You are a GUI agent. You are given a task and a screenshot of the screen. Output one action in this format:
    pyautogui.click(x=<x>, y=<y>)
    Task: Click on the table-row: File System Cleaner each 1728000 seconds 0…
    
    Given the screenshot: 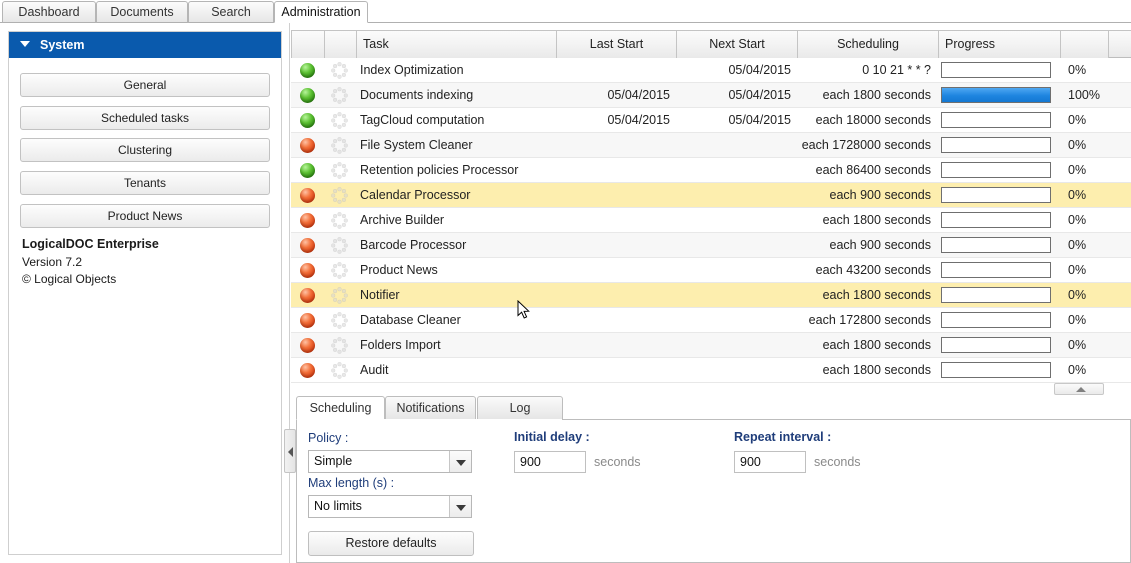 What is the action you would take?
    pyautogui.click(x=711, y=145)
    